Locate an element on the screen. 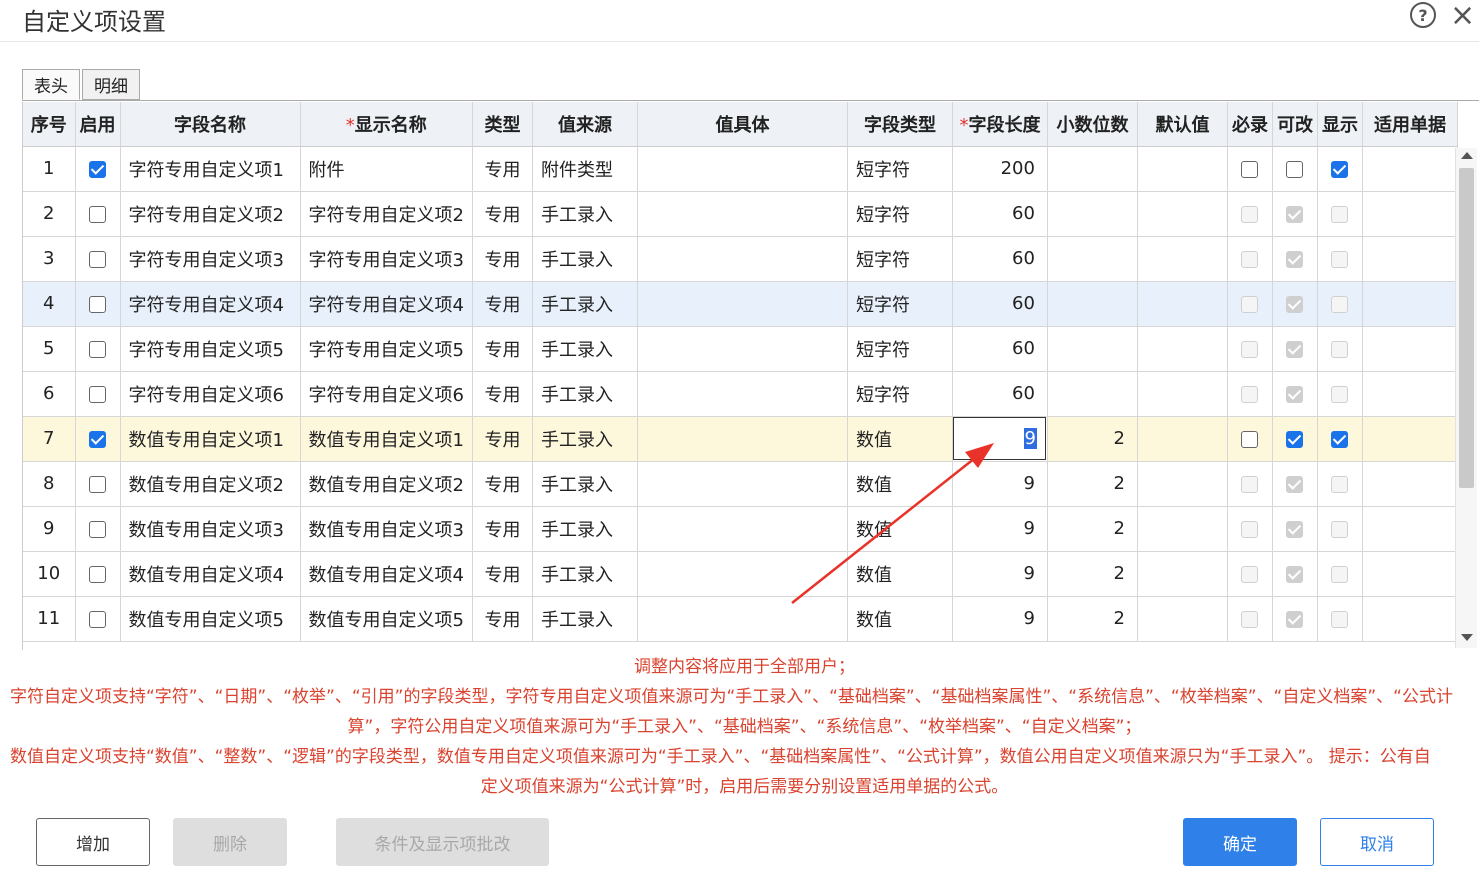 Image resolution: width=1479 pixels, height=873 pixels. column-header: 字段名称 is located at coordinates (210, 124).